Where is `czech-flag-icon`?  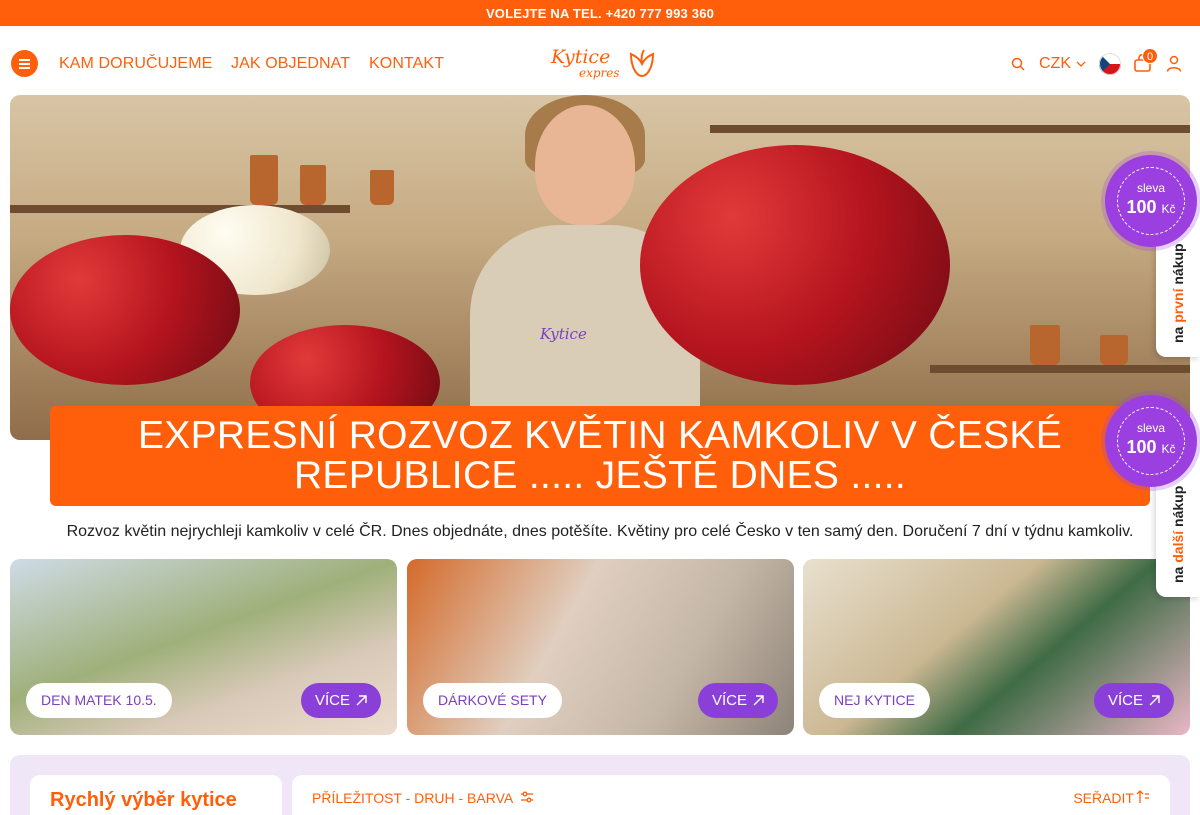 czech-flag-icon is located at coordinates (1110, 64).